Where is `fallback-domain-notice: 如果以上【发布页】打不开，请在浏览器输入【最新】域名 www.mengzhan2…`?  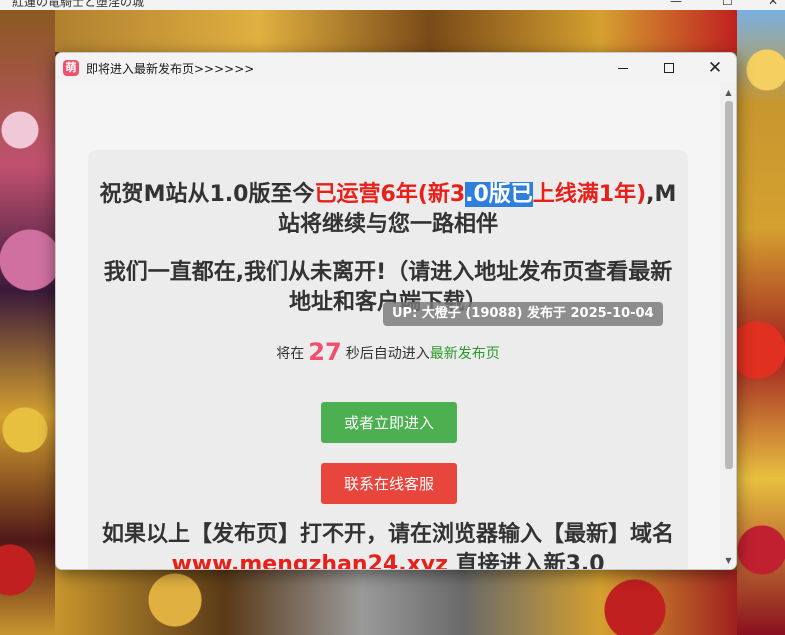 fallback-domain-notice: 如果以上【发布页】打不开，请在浏览器输入【最新】域名 www.mengzhan2… is located at coordinates (388, 545).